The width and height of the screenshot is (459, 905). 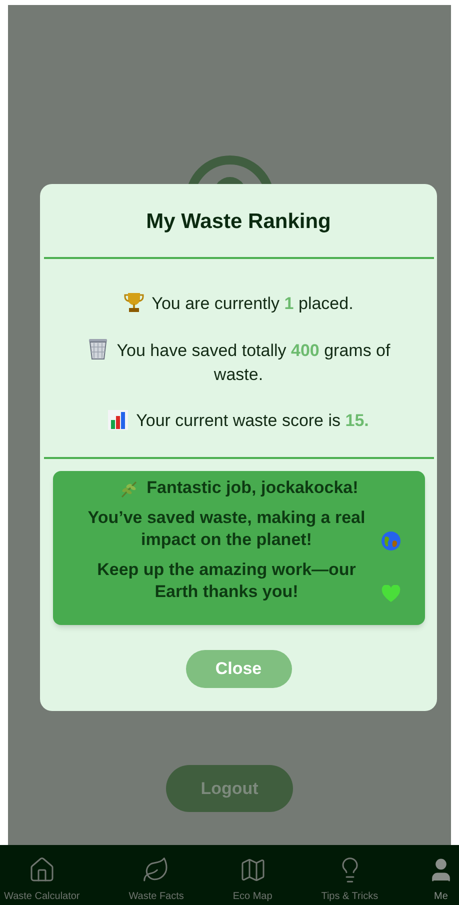 What do you see at coordinates (42, 870) in the screenshot?
I see `house-icon` at bounding box center [42, 870].